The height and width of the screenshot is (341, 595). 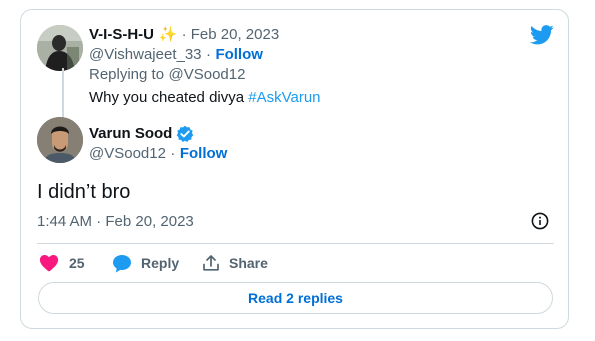 I want to click on read-replies-label: Read 2 replies, so click(x=295, y=298).